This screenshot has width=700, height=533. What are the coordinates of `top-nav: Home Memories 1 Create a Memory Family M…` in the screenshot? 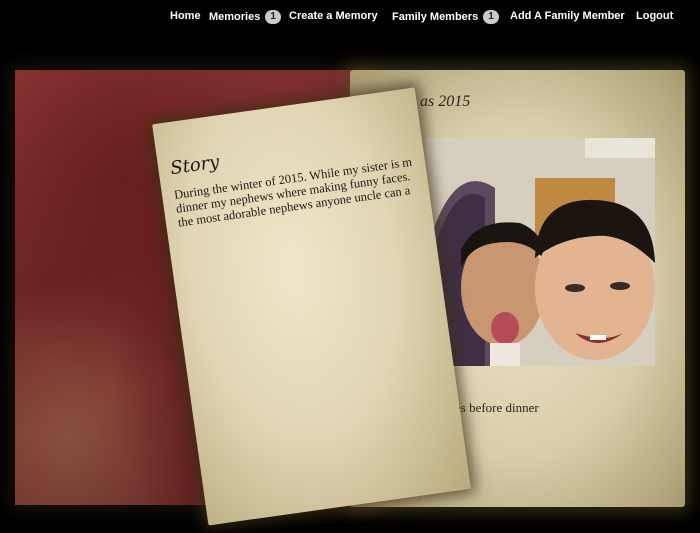 It's located at (350, 18).